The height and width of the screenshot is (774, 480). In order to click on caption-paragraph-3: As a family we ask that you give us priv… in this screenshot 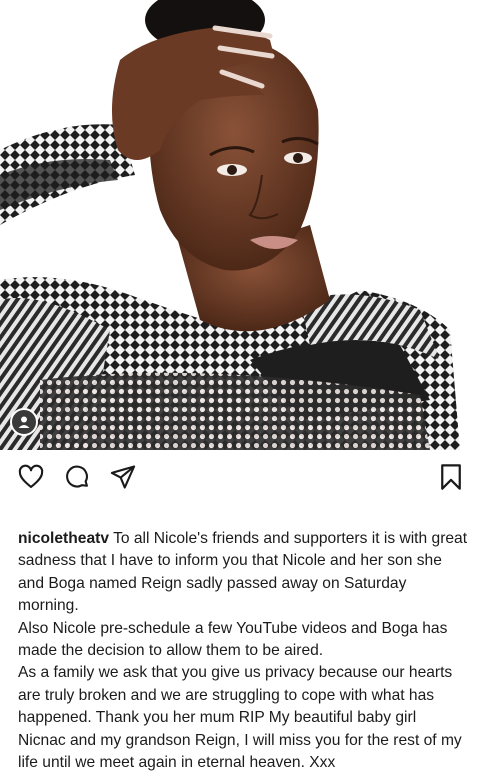, I will do `click(240, 718)`.